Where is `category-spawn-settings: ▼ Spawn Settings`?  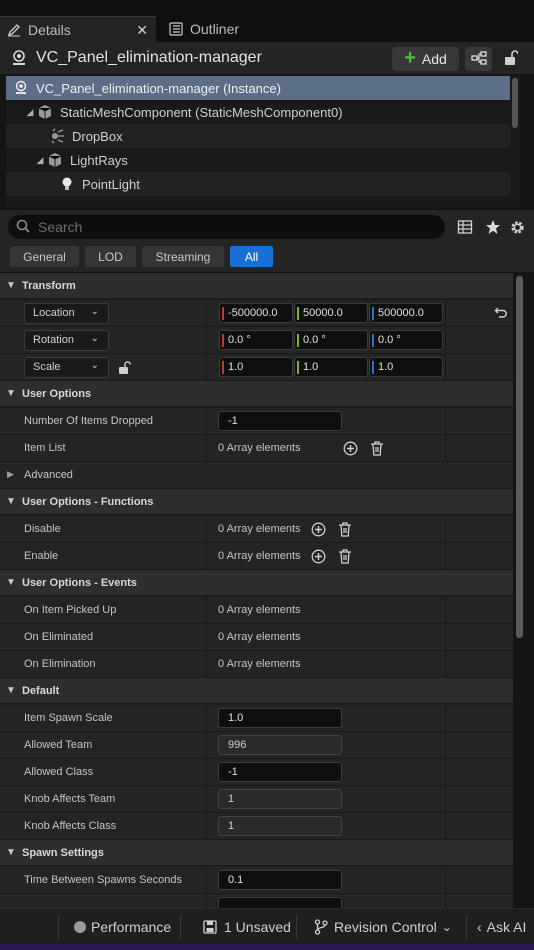
category-spawn-settings: ▼ Spawn Settings is located at coordinates (256, 853).